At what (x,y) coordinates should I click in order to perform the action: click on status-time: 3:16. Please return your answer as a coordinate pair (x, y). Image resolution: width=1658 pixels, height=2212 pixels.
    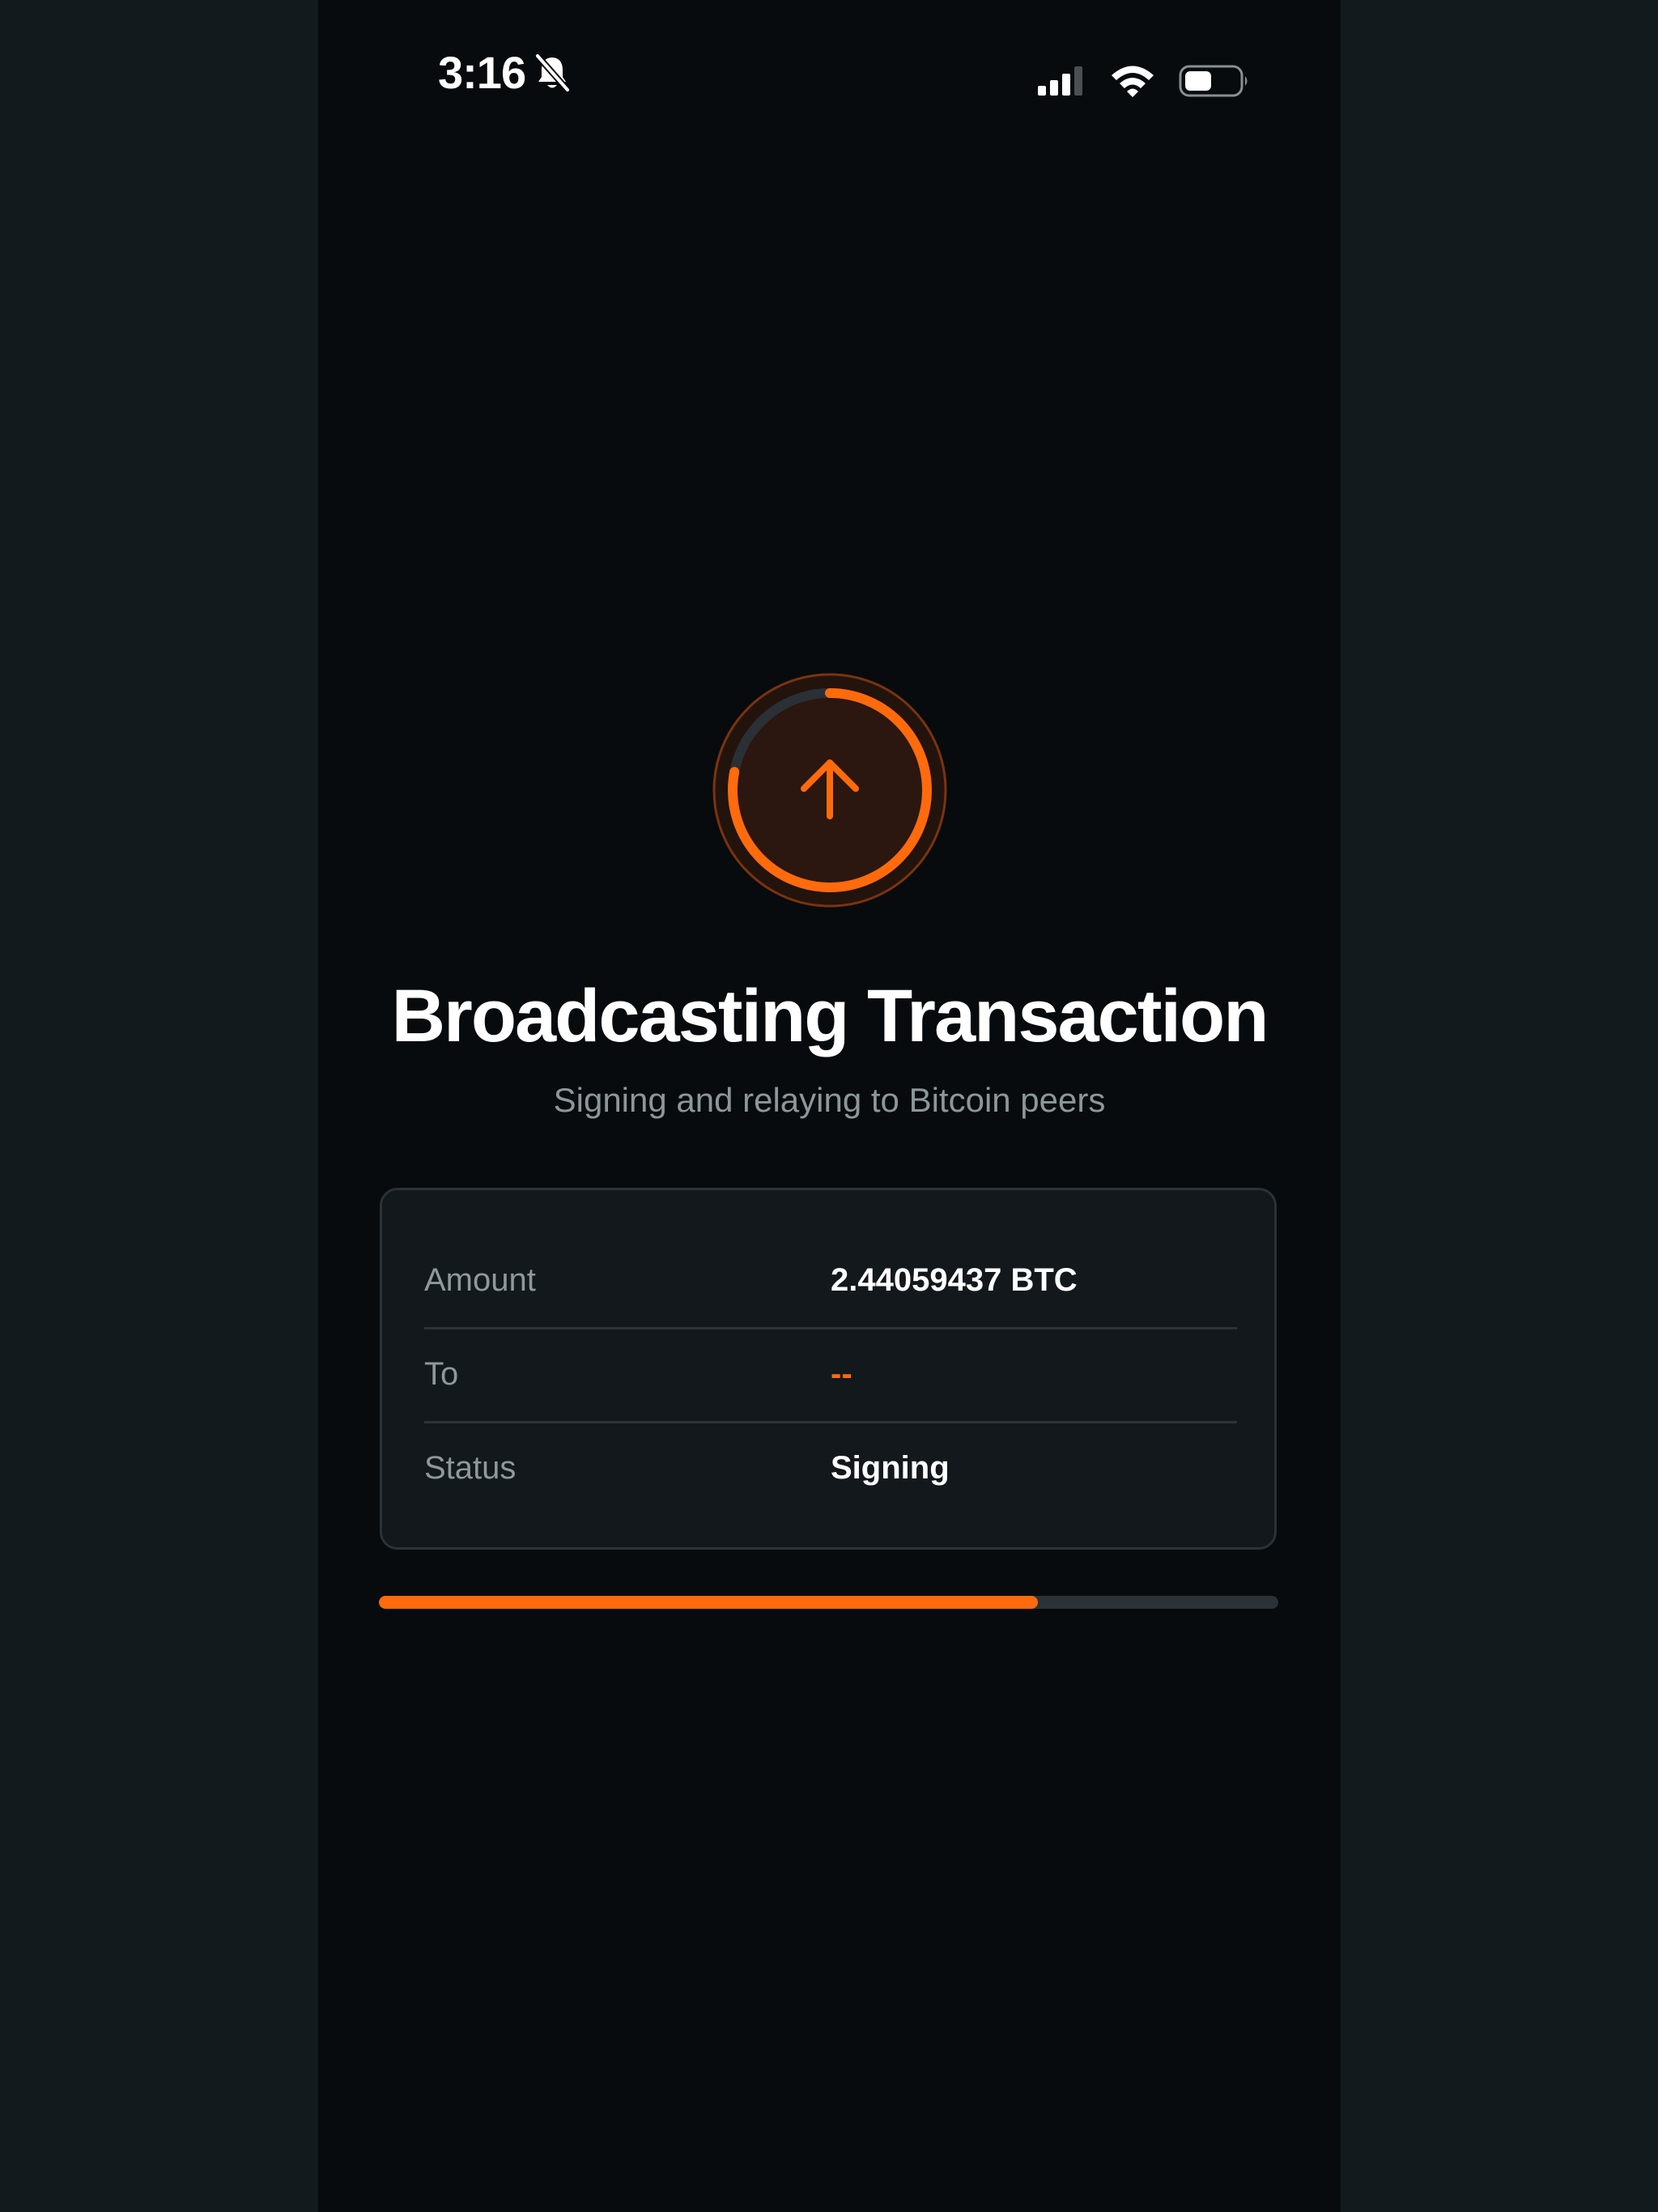
    Looking at the image, I should click on (482, 73).